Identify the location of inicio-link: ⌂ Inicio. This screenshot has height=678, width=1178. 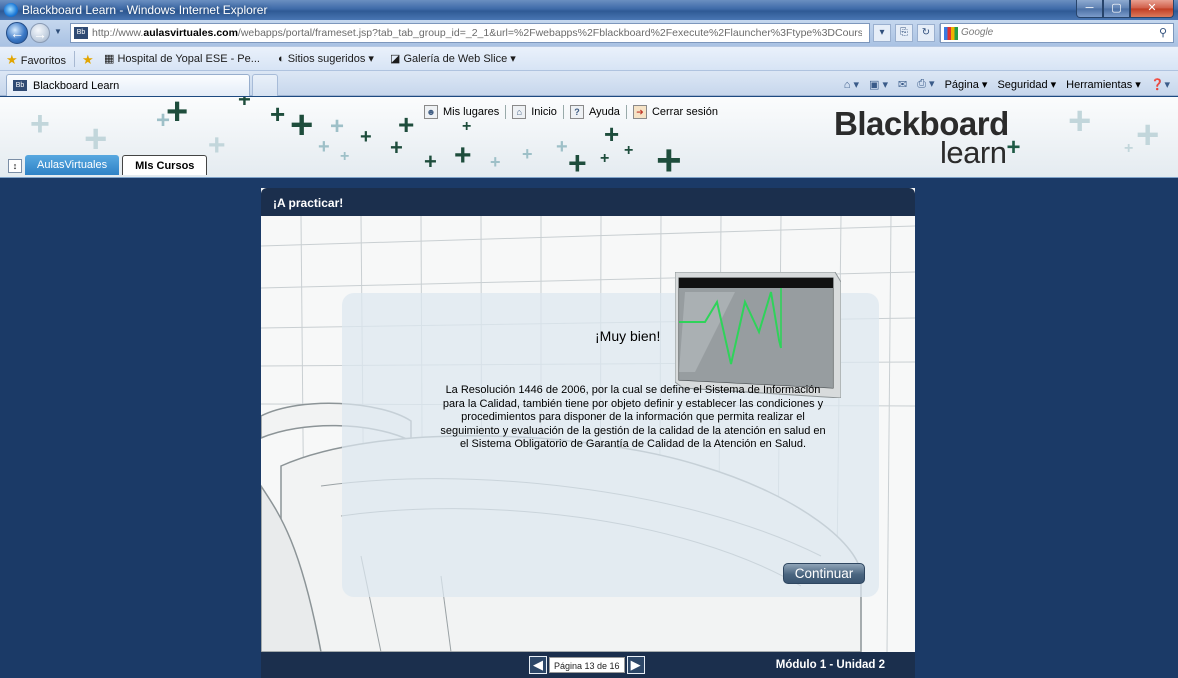
(534, 112).